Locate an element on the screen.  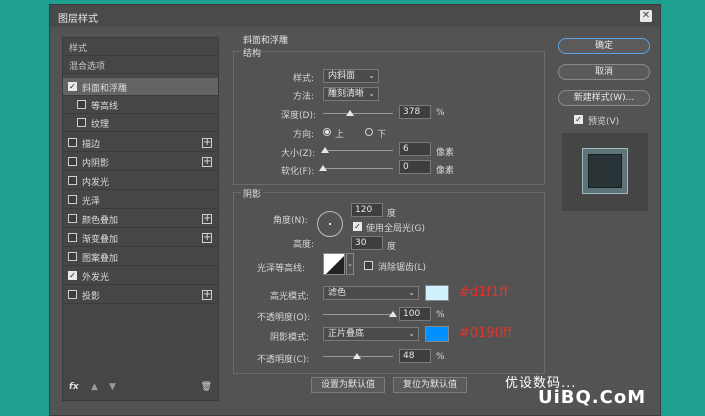
style-item-color-overlay: 颜色叠加 + is located at coordinates (140, 219).